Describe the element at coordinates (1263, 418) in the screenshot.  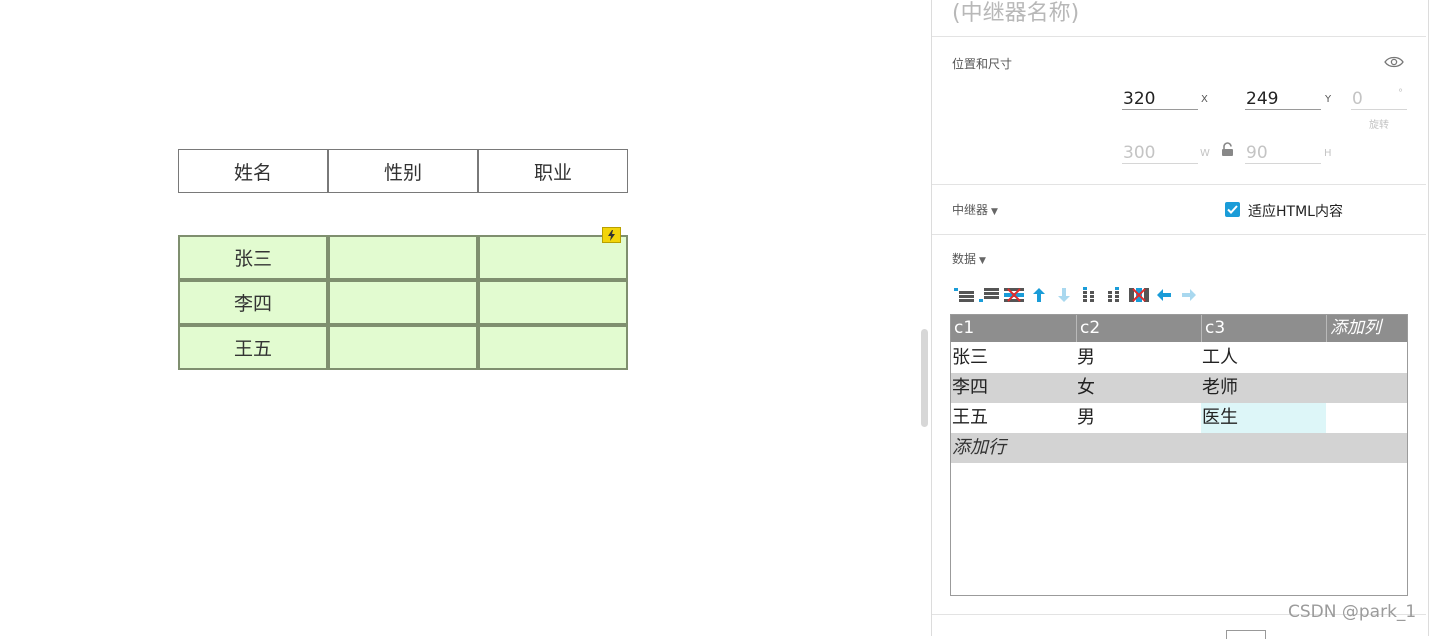
I see `grid-cell-selected: 医生` at that location.